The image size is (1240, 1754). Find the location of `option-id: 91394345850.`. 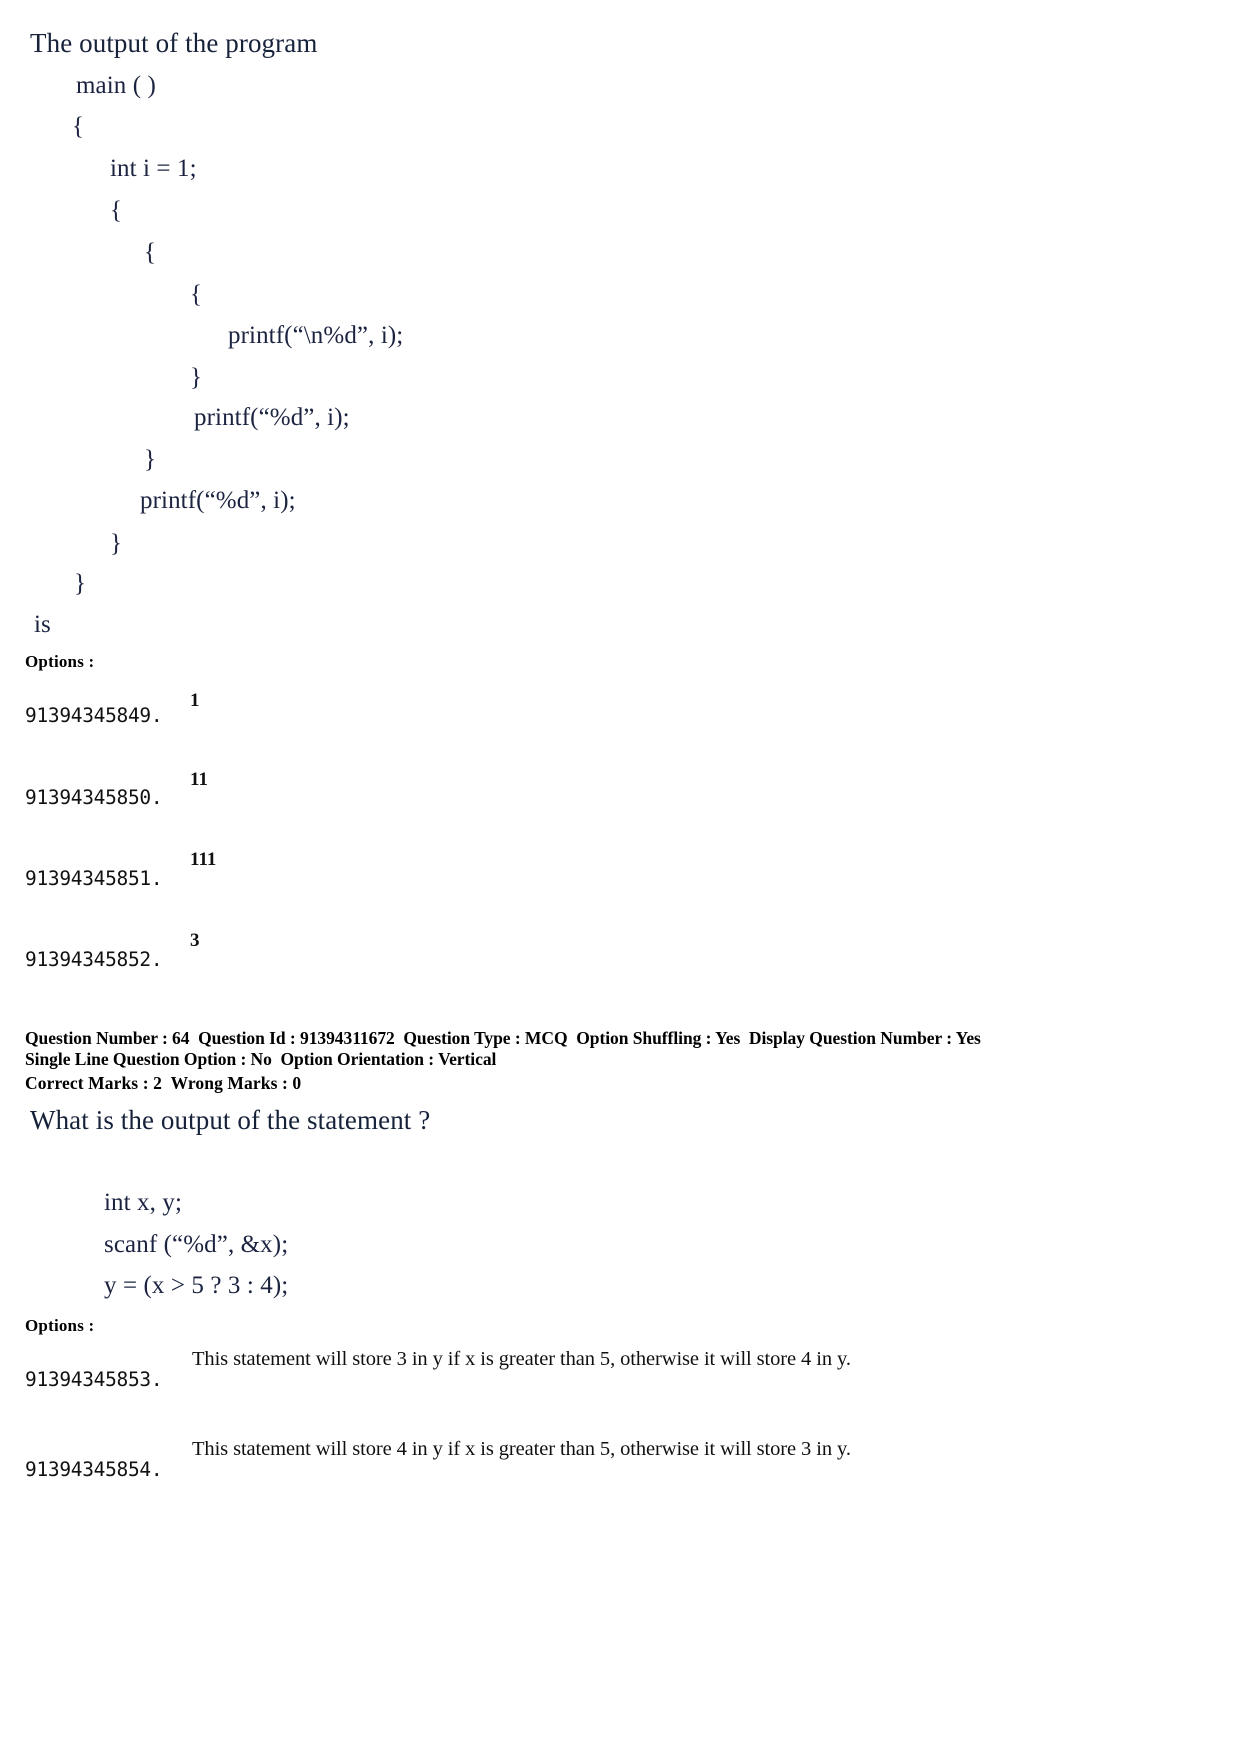

option-id: 91394345850. is located at coordinates (94, 797).